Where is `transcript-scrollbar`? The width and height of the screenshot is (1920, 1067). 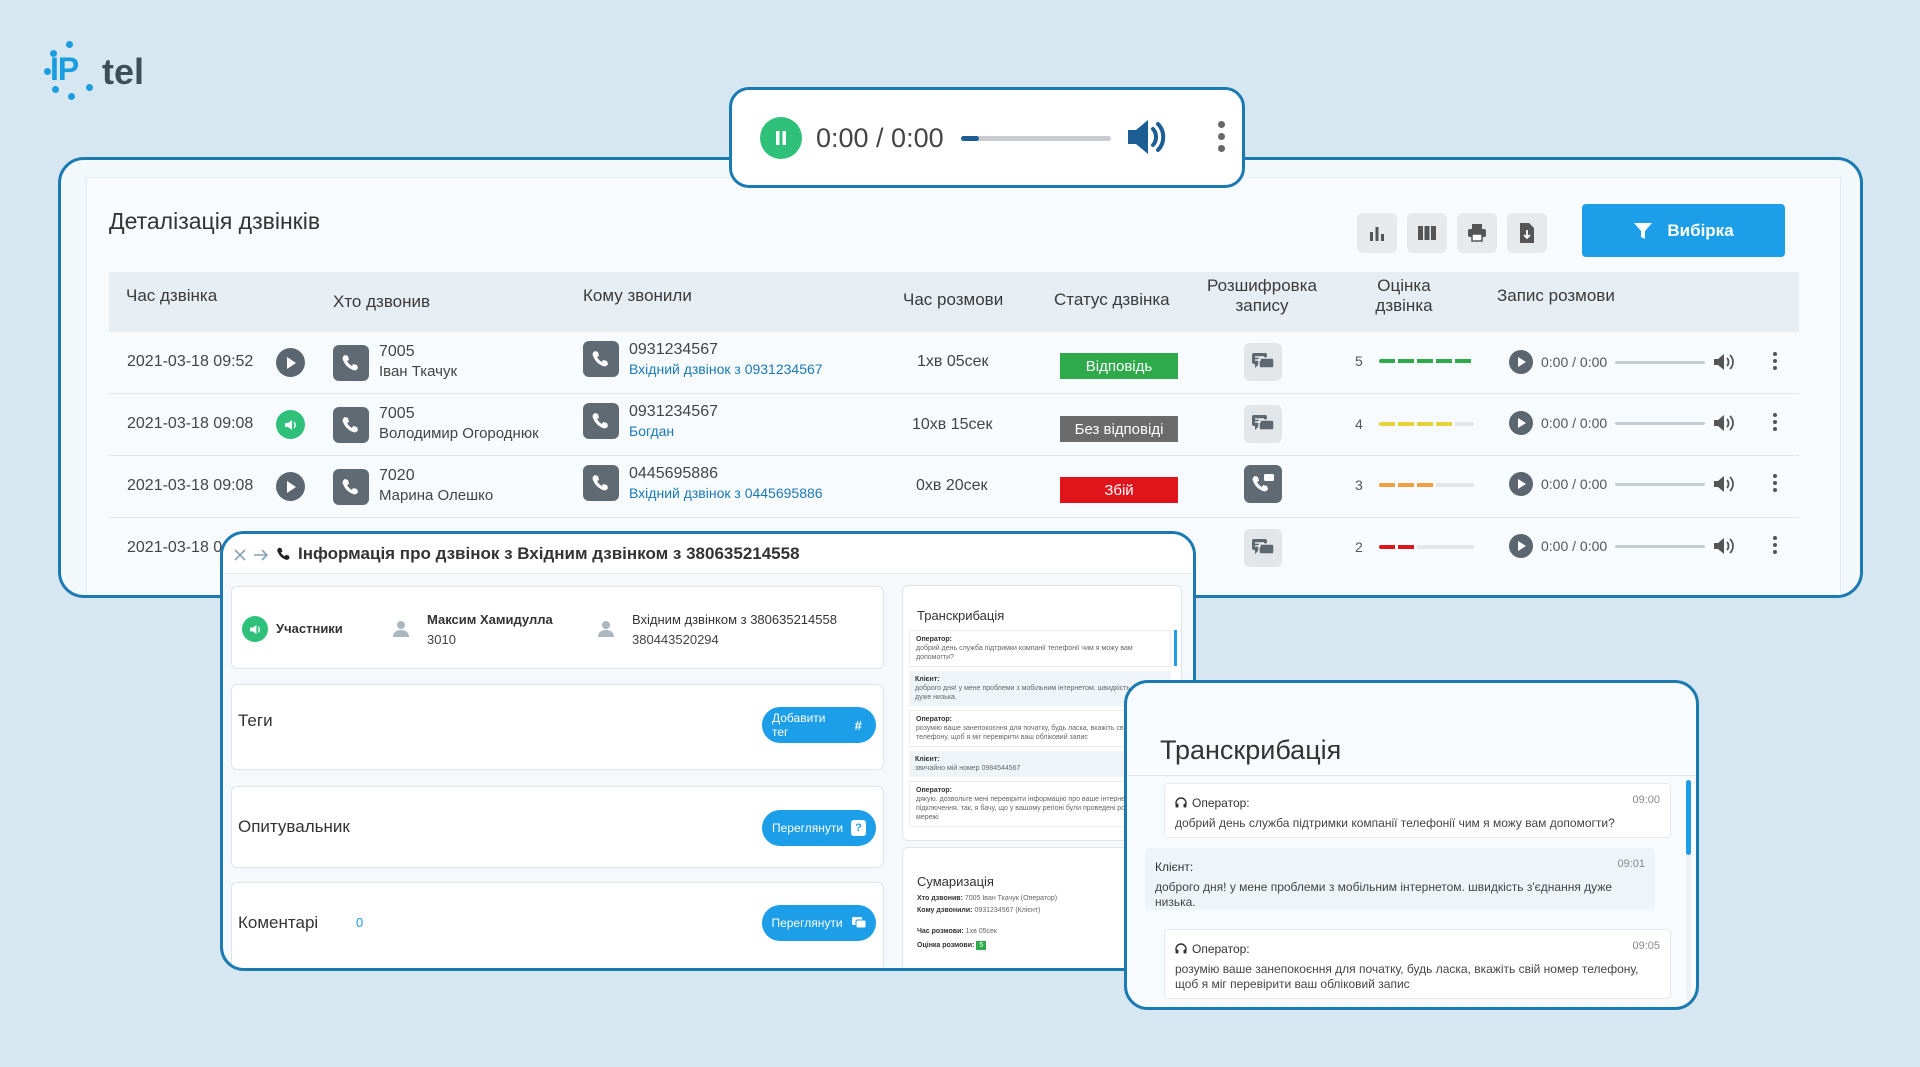
transcript-scrollbar is located at coordinates (1688, 890).